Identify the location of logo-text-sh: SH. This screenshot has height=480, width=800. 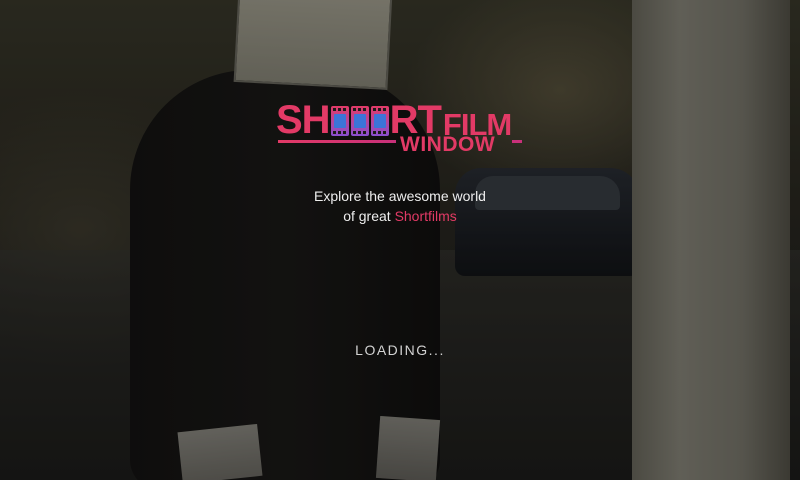
(303, 120).